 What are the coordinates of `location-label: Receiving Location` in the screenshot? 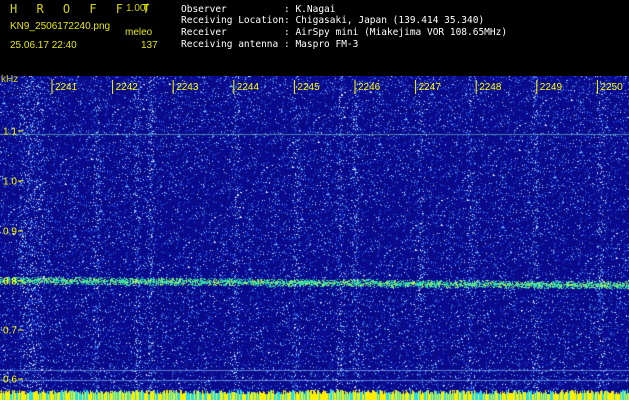 It's located at (232, 20).